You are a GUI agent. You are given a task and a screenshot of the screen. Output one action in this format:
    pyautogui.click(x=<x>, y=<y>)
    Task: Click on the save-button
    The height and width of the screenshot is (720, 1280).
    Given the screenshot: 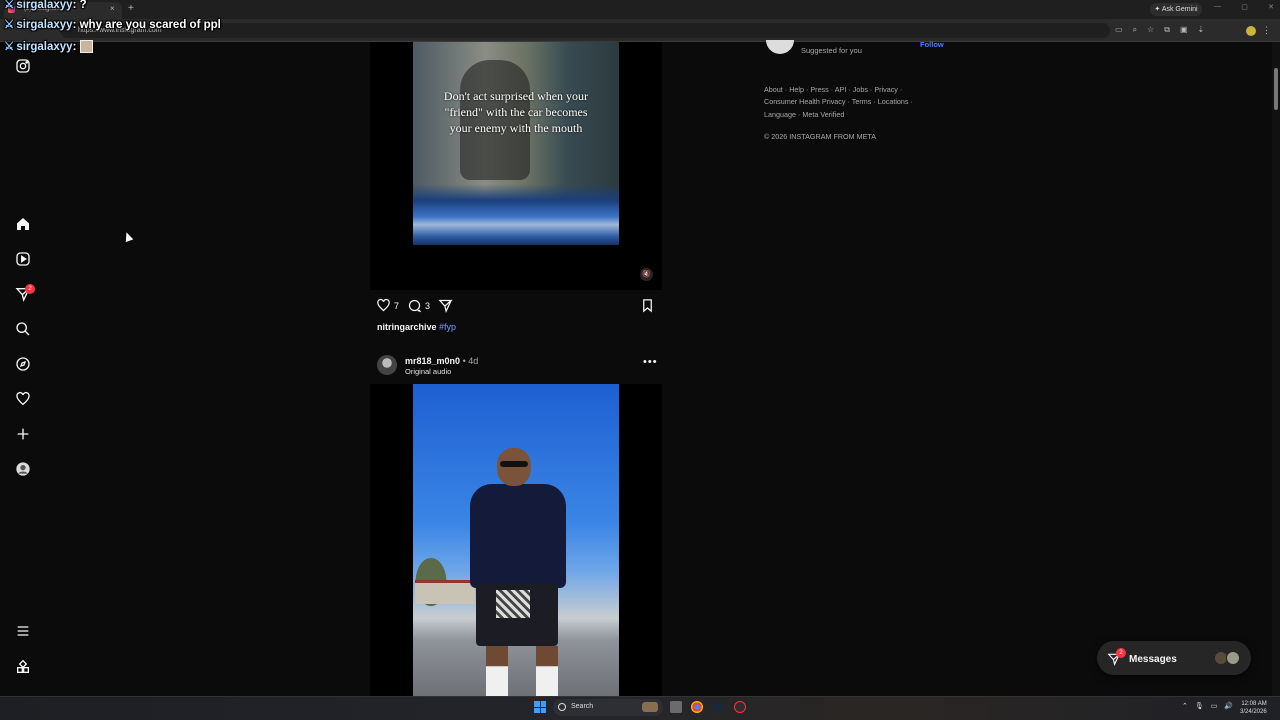 What is the action you would take?
    pyautogui.click(x=647, y=305)
    